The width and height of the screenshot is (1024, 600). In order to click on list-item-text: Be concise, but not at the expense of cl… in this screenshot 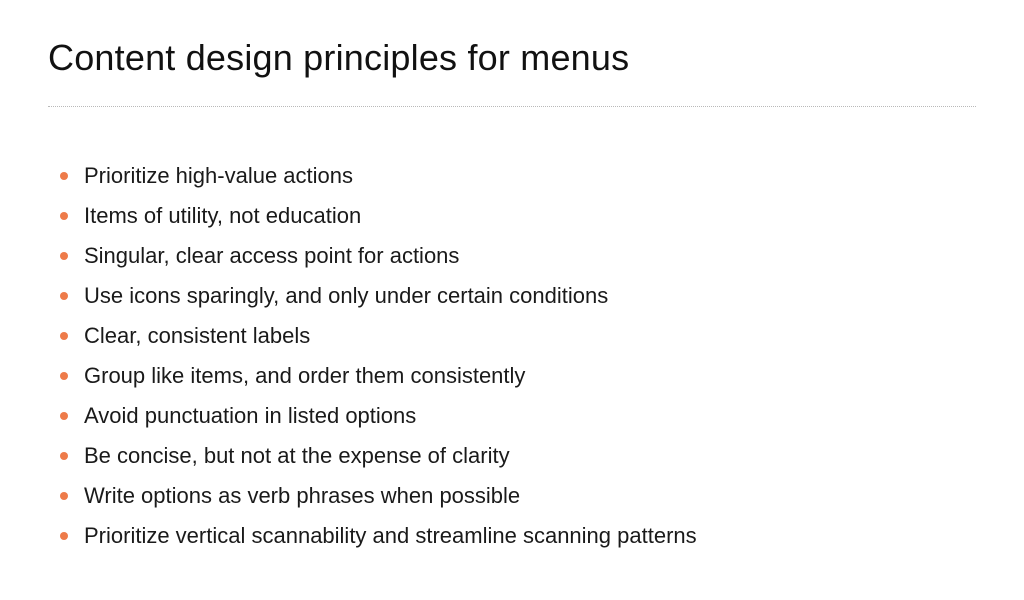, I will do `click(297, 455)`.